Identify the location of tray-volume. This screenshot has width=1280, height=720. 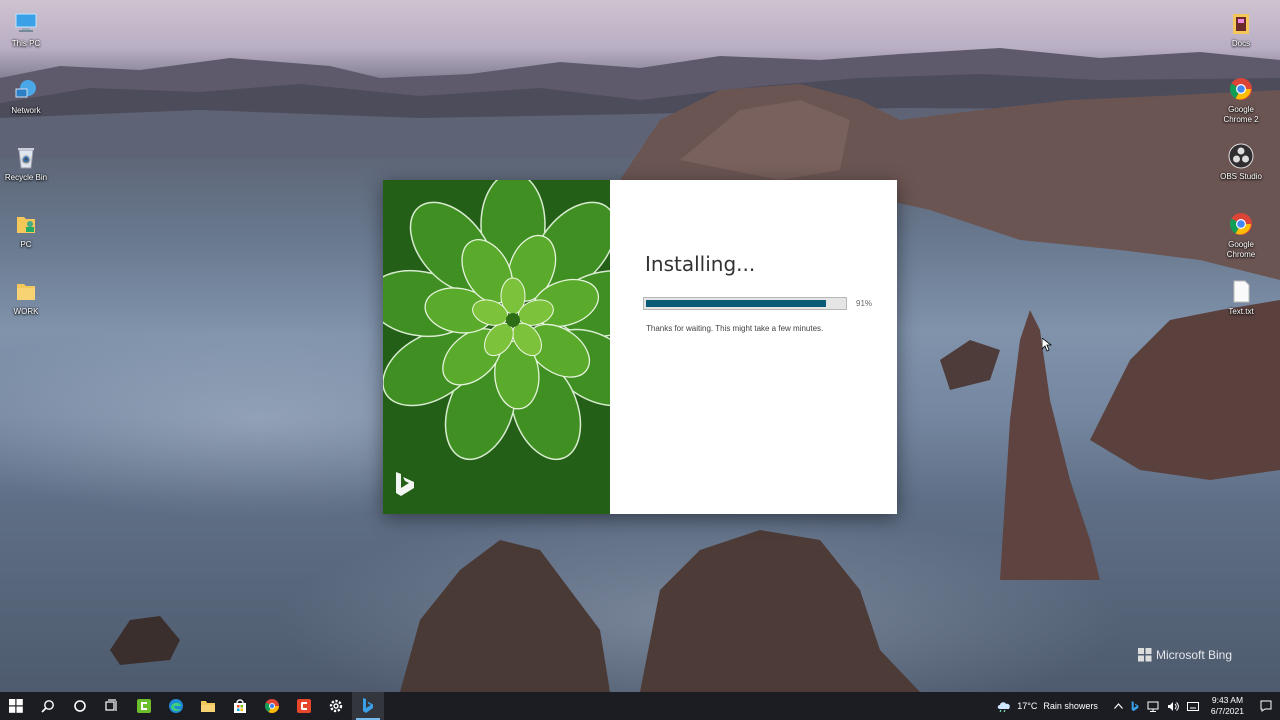
(1173, 706).